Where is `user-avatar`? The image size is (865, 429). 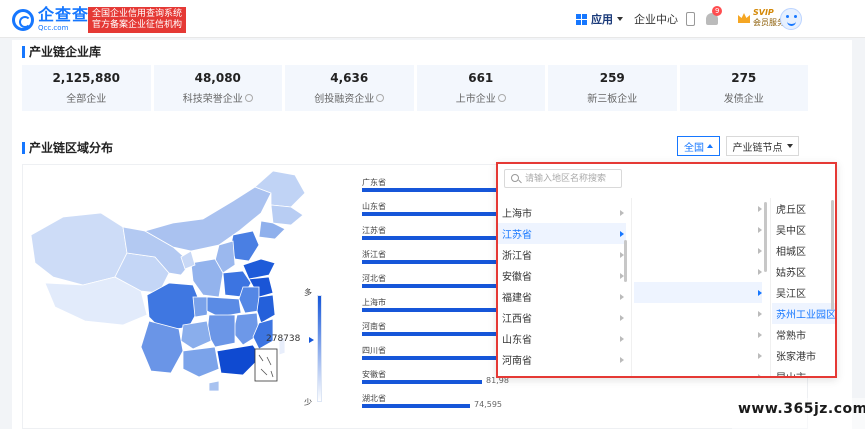
user-avatar is located at coordinates (791, 19).